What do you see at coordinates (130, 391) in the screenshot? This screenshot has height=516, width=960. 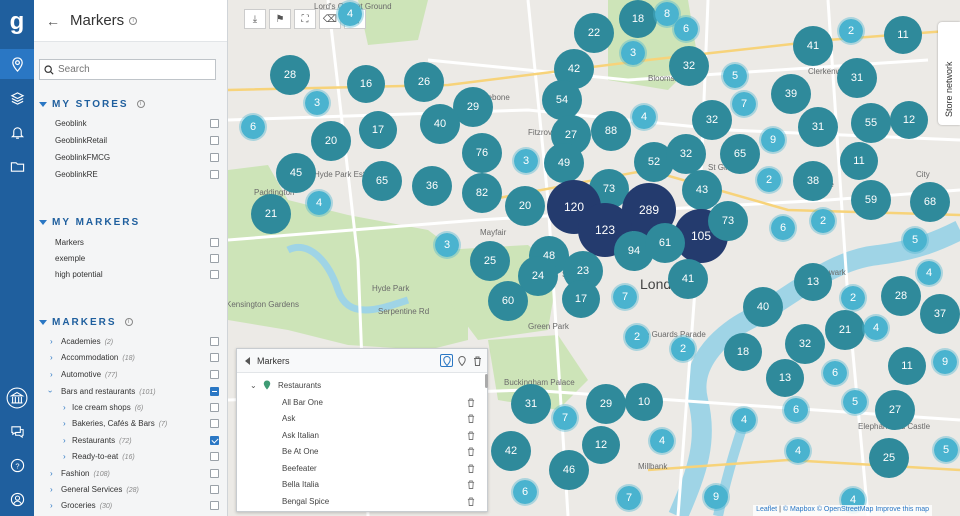 I see `category-row-bars-restaurants: › Bars and restaurants (101)` at bounding box center [130, 391].